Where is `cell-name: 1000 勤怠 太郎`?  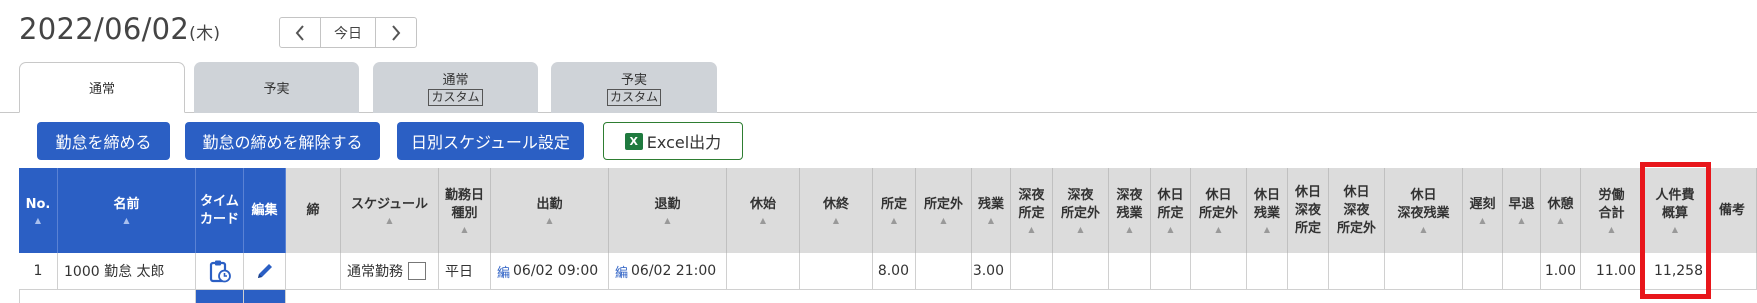 cell-name: 1000 勤怠 太郎 is located at coordinates (127, 271).